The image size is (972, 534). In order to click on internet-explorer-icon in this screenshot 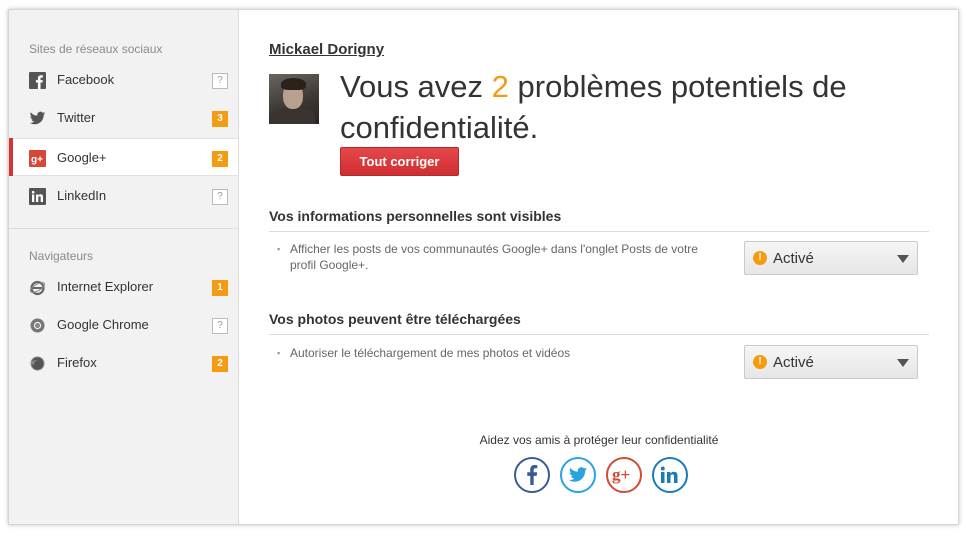, I will do `click(37, 287)`.